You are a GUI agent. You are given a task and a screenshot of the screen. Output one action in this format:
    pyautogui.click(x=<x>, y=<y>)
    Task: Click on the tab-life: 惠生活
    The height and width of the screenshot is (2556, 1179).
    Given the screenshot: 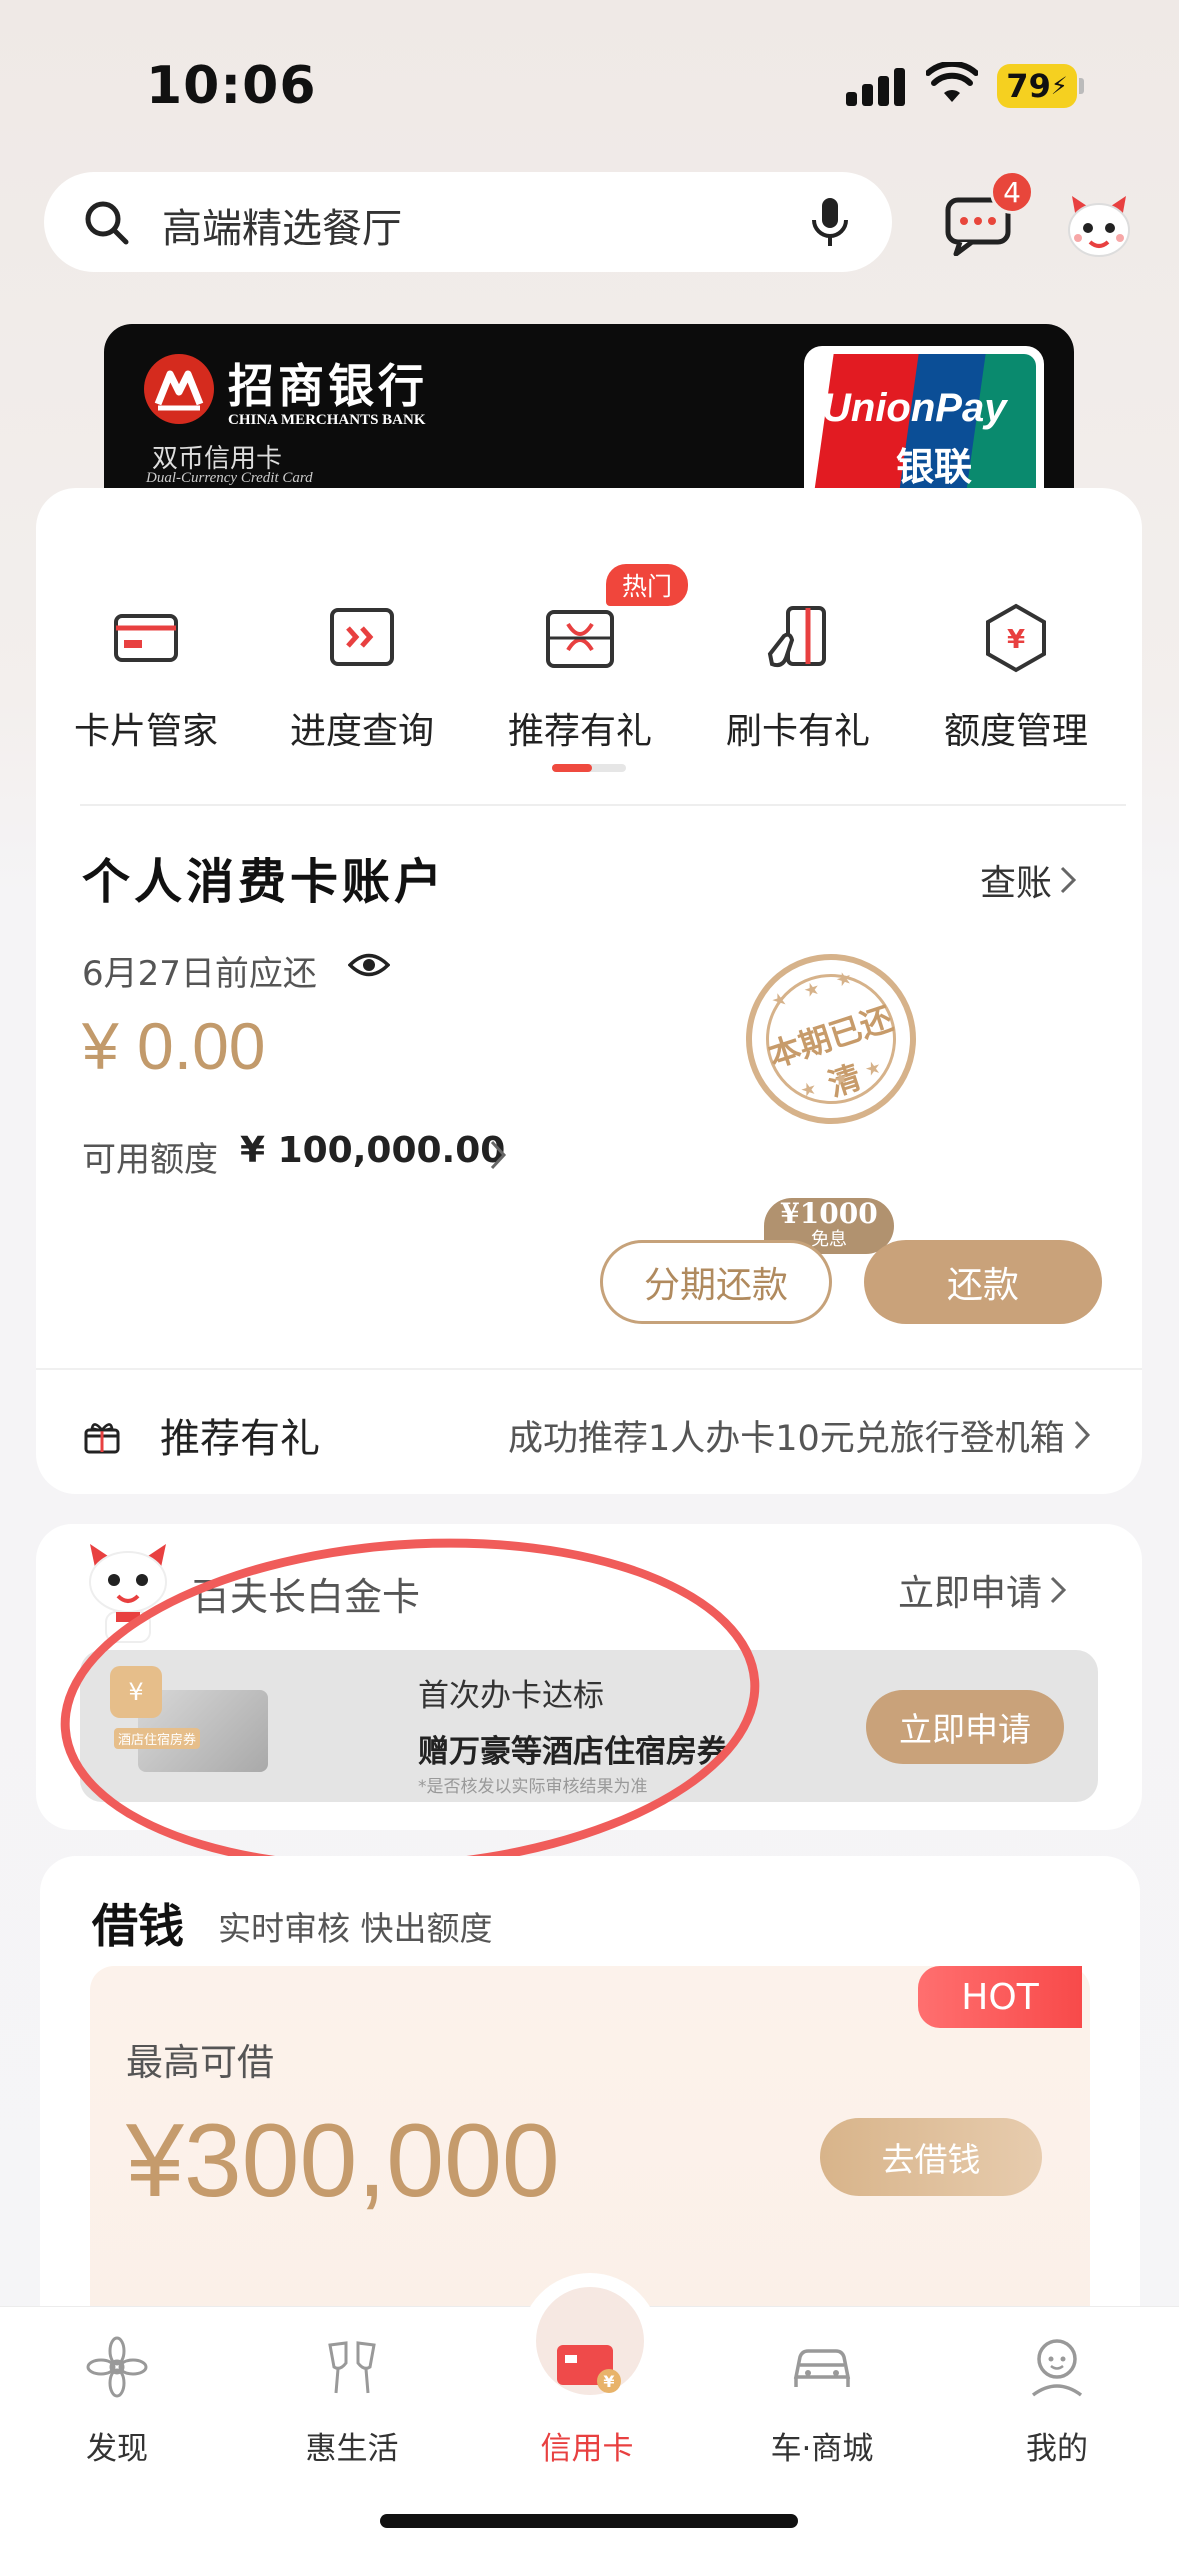 What is the action you would take?
    pyautogui.click(x=352, y=2399)
    